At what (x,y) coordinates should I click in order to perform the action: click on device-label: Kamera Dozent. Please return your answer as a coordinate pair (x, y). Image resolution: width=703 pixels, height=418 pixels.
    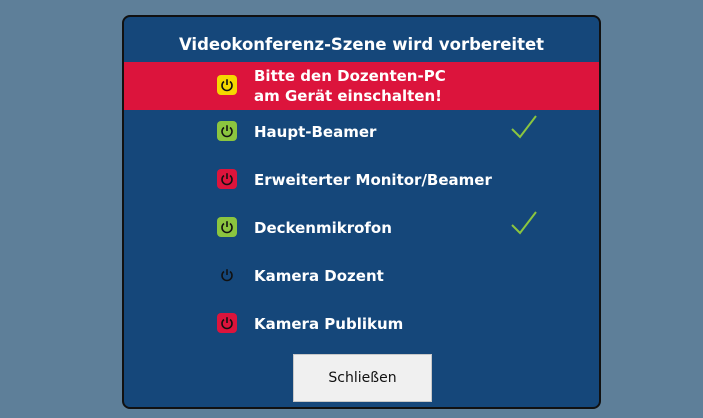
    Looking at the image, I should click on (319, 276).